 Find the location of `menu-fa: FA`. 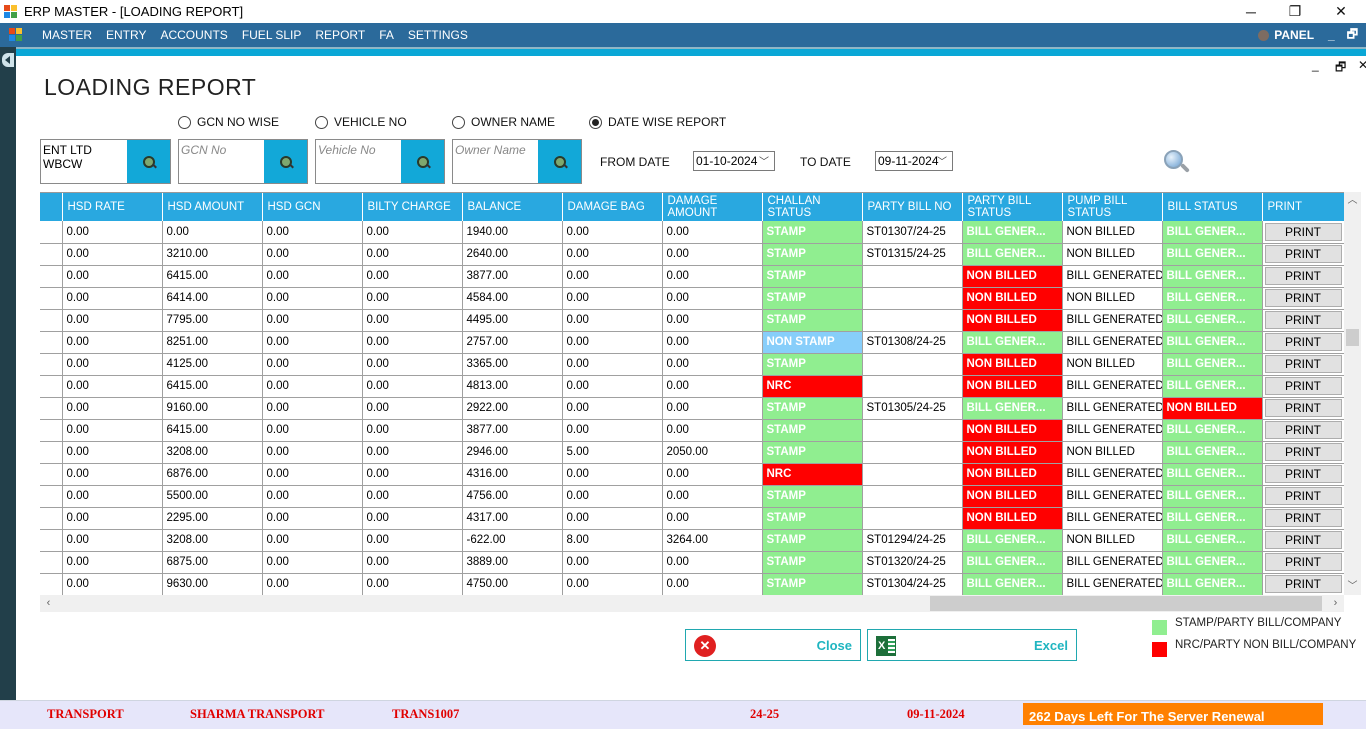

menu-fa: FA is located at coordinates (386, 35).